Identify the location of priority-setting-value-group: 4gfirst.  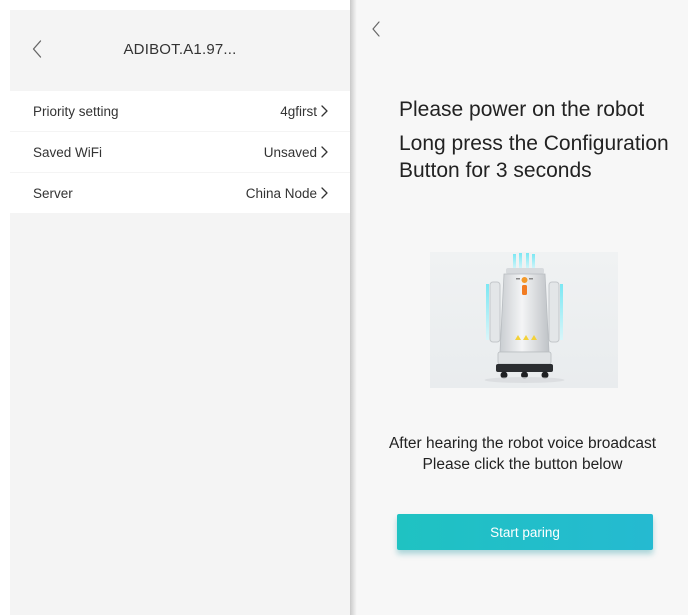
(304, 111).